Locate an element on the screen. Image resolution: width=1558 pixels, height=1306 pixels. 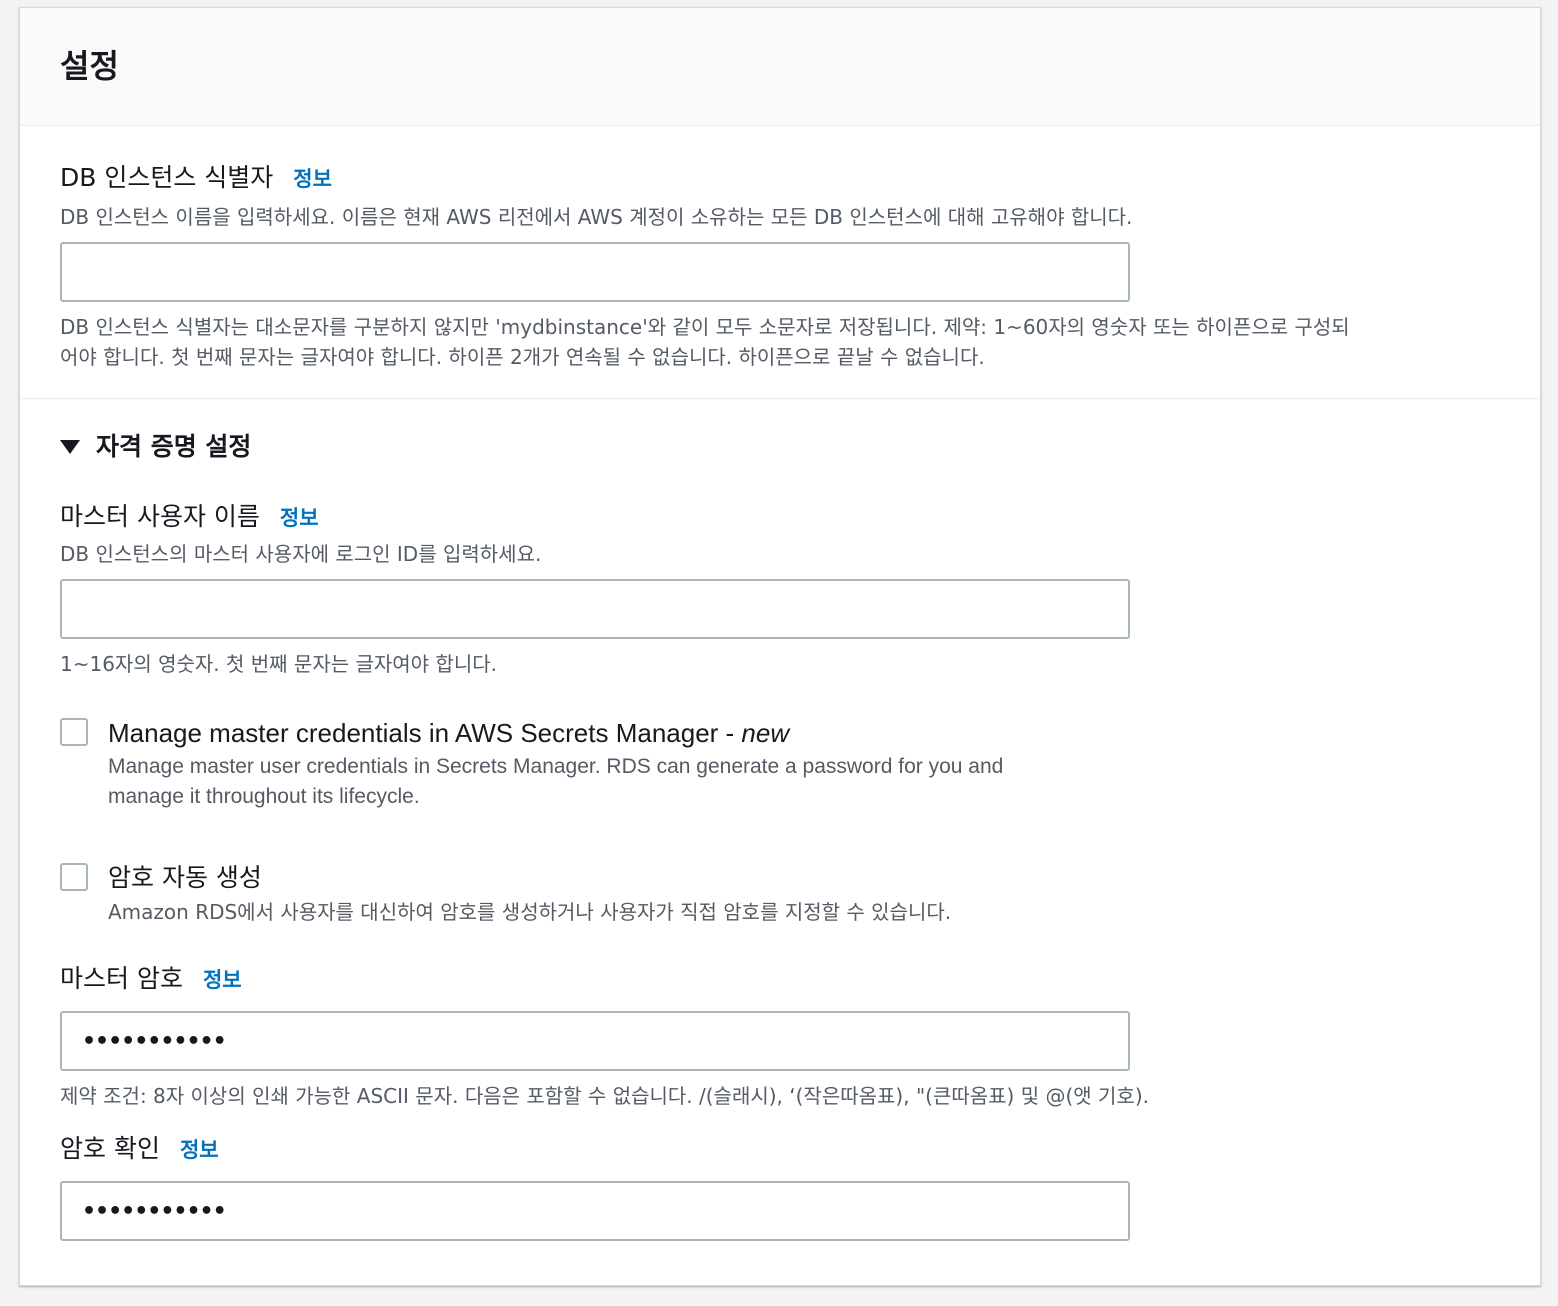
master-password-label: 마스터 암호 is located at coordinates (121, 978).